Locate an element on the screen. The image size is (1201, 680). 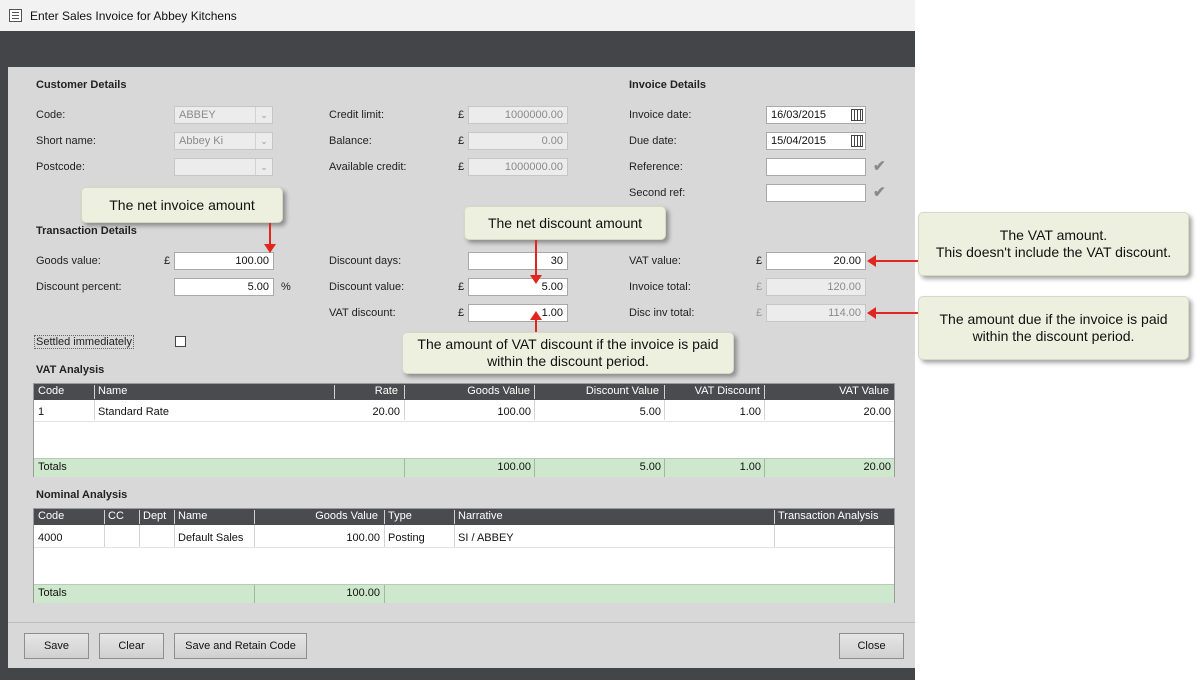
col-vat-discount: VAT Discount is located at coordinates (727, 391).